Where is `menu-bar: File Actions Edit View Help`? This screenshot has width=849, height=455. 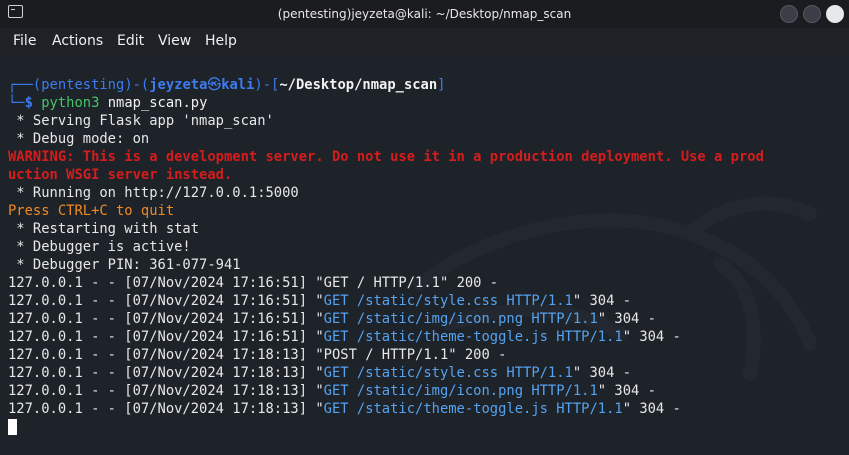
menu-bar: File Actions Edit View Help is located at coordinates (424, 41).